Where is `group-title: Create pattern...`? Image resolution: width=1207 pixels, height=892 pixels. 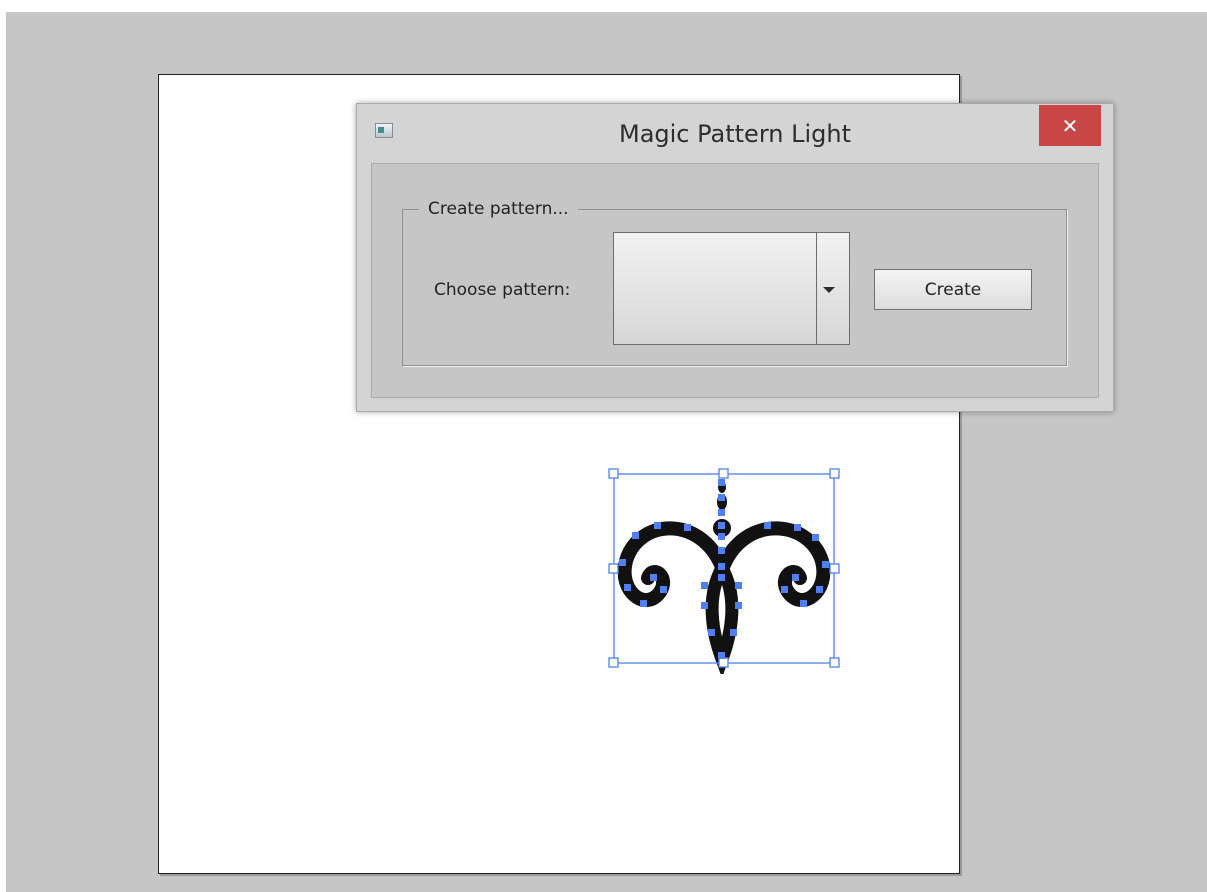 group-title: Create pattern... is located at coordinates (498, 209).